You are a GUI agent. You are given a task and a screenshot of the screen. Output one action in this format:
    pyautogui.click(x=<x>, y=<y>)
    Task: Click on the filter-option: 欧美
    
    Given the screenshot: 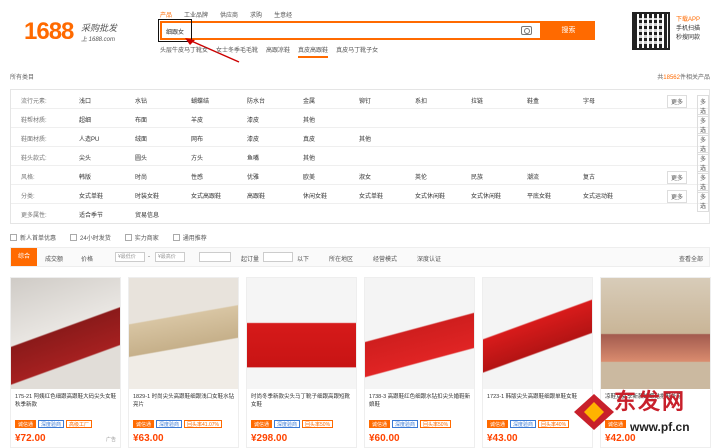 What is the action you would take?
    pyautogui.click(x=309, y=176)
    